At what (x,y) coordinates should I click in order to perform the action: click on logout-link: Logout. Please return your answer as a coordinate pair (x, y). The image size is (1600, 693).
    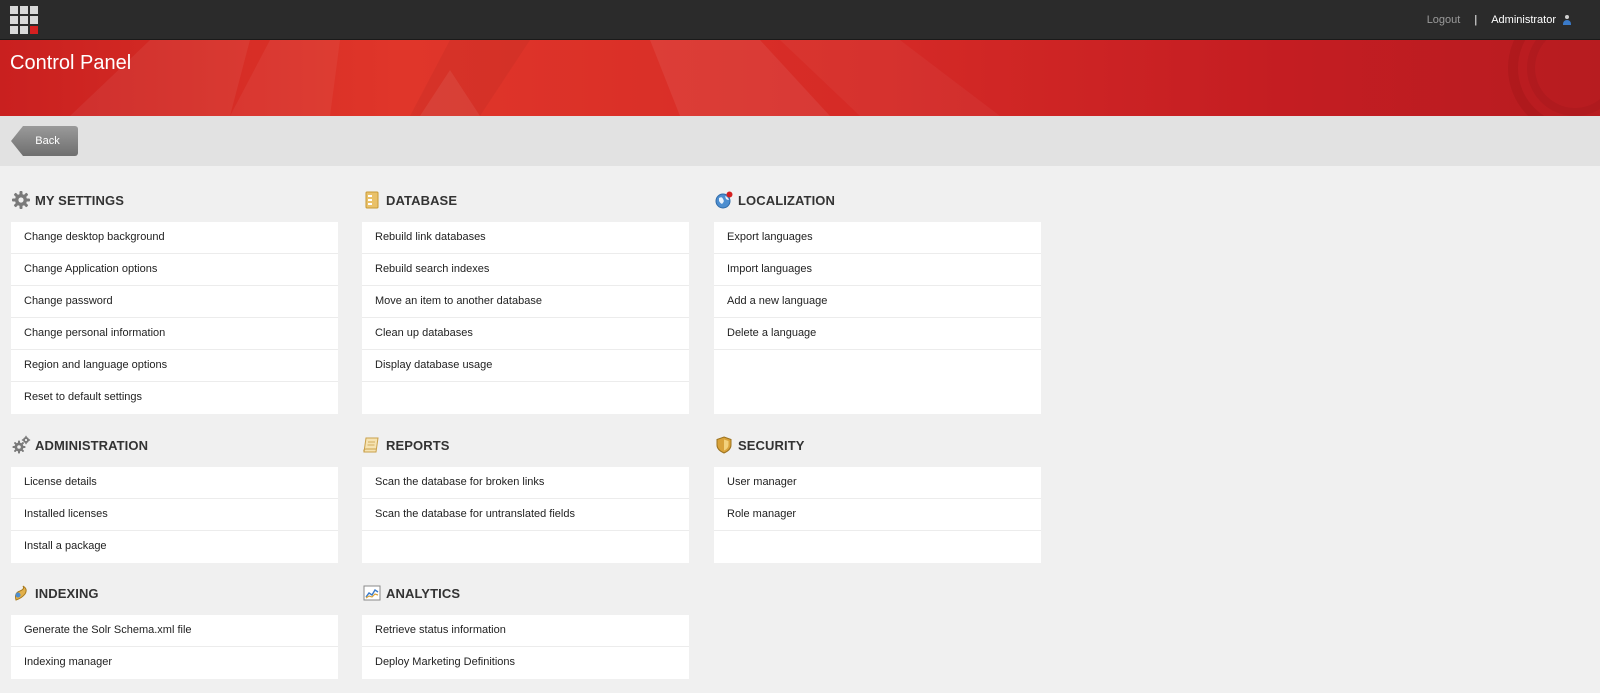
    Looking at the image, I should click on (1444, 20).